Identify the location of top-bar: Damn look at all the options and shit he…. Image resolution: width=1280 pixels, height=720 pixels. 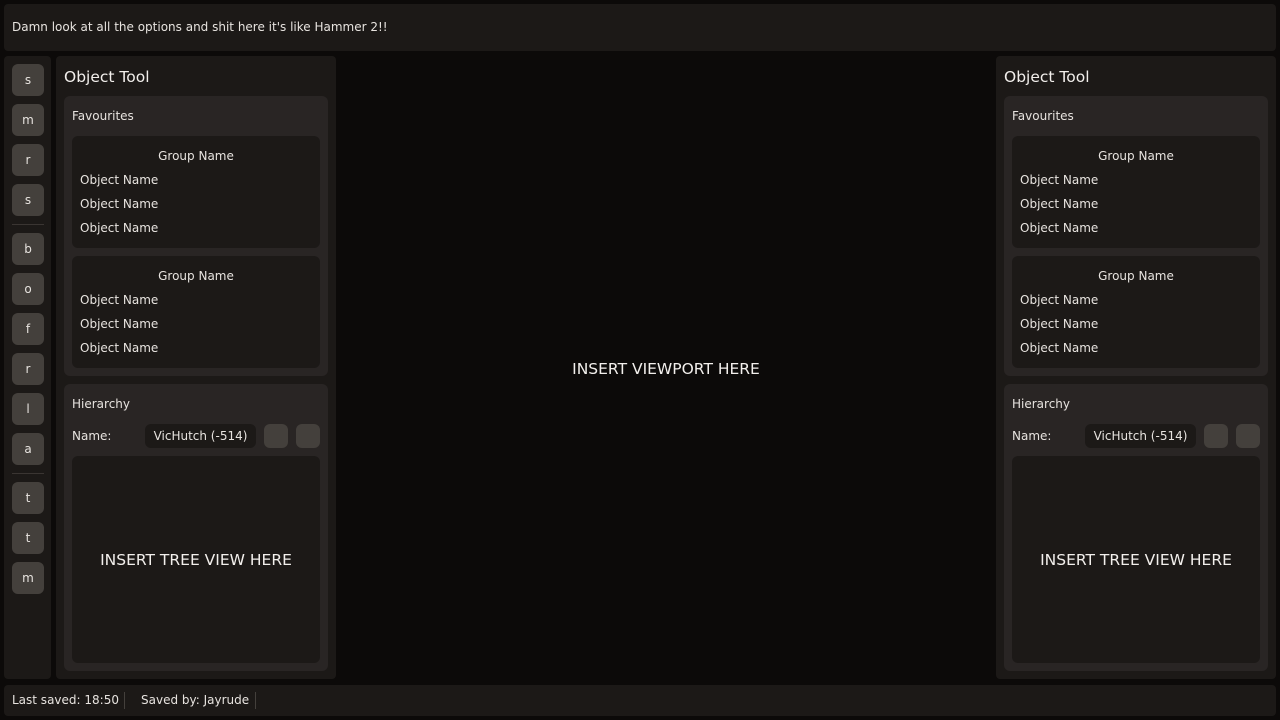
(640, 27).